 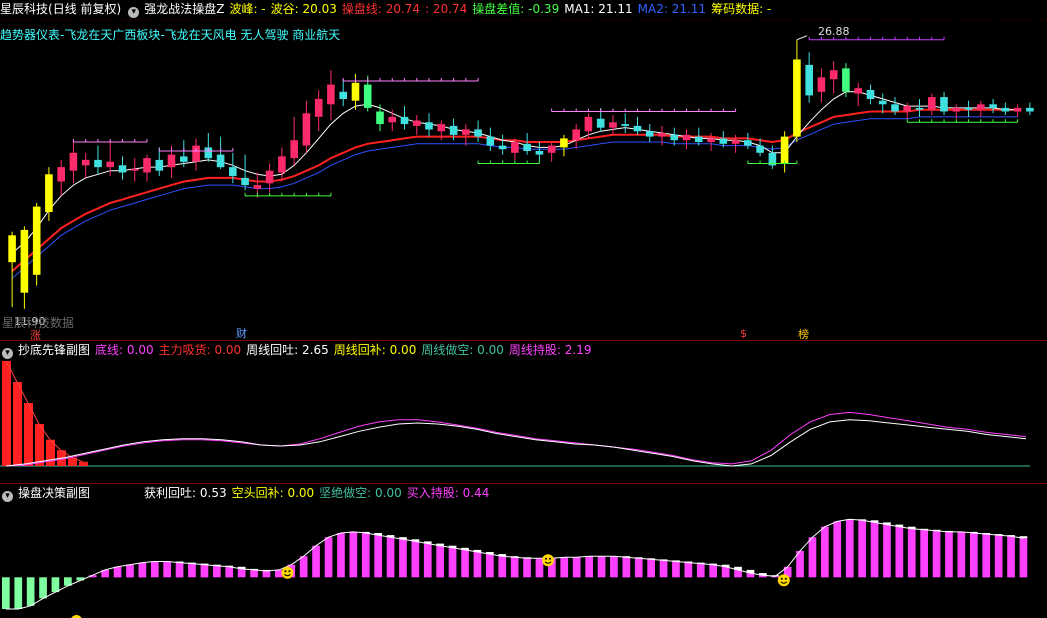 I want to click on sub1-item: 周线做空: 0.00, so click(x=462, y=350).